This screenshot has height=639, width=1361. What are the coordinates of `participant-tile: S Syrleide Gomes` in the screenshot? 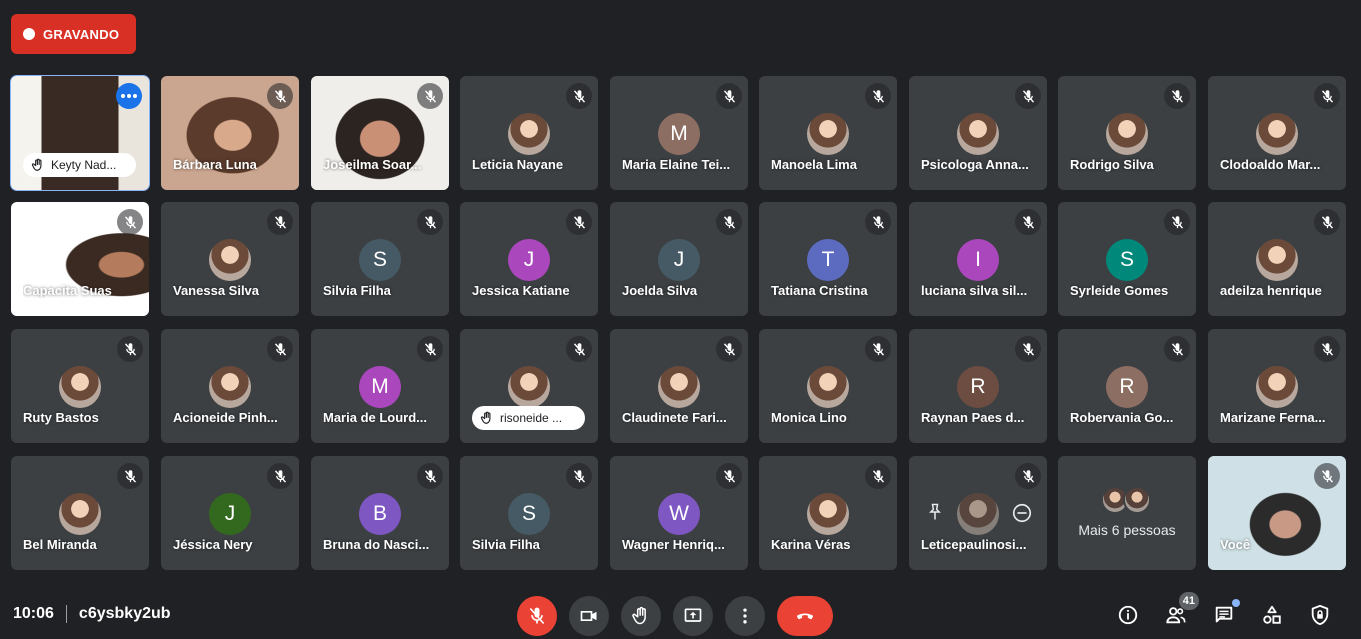 It's located at (1127, 259).